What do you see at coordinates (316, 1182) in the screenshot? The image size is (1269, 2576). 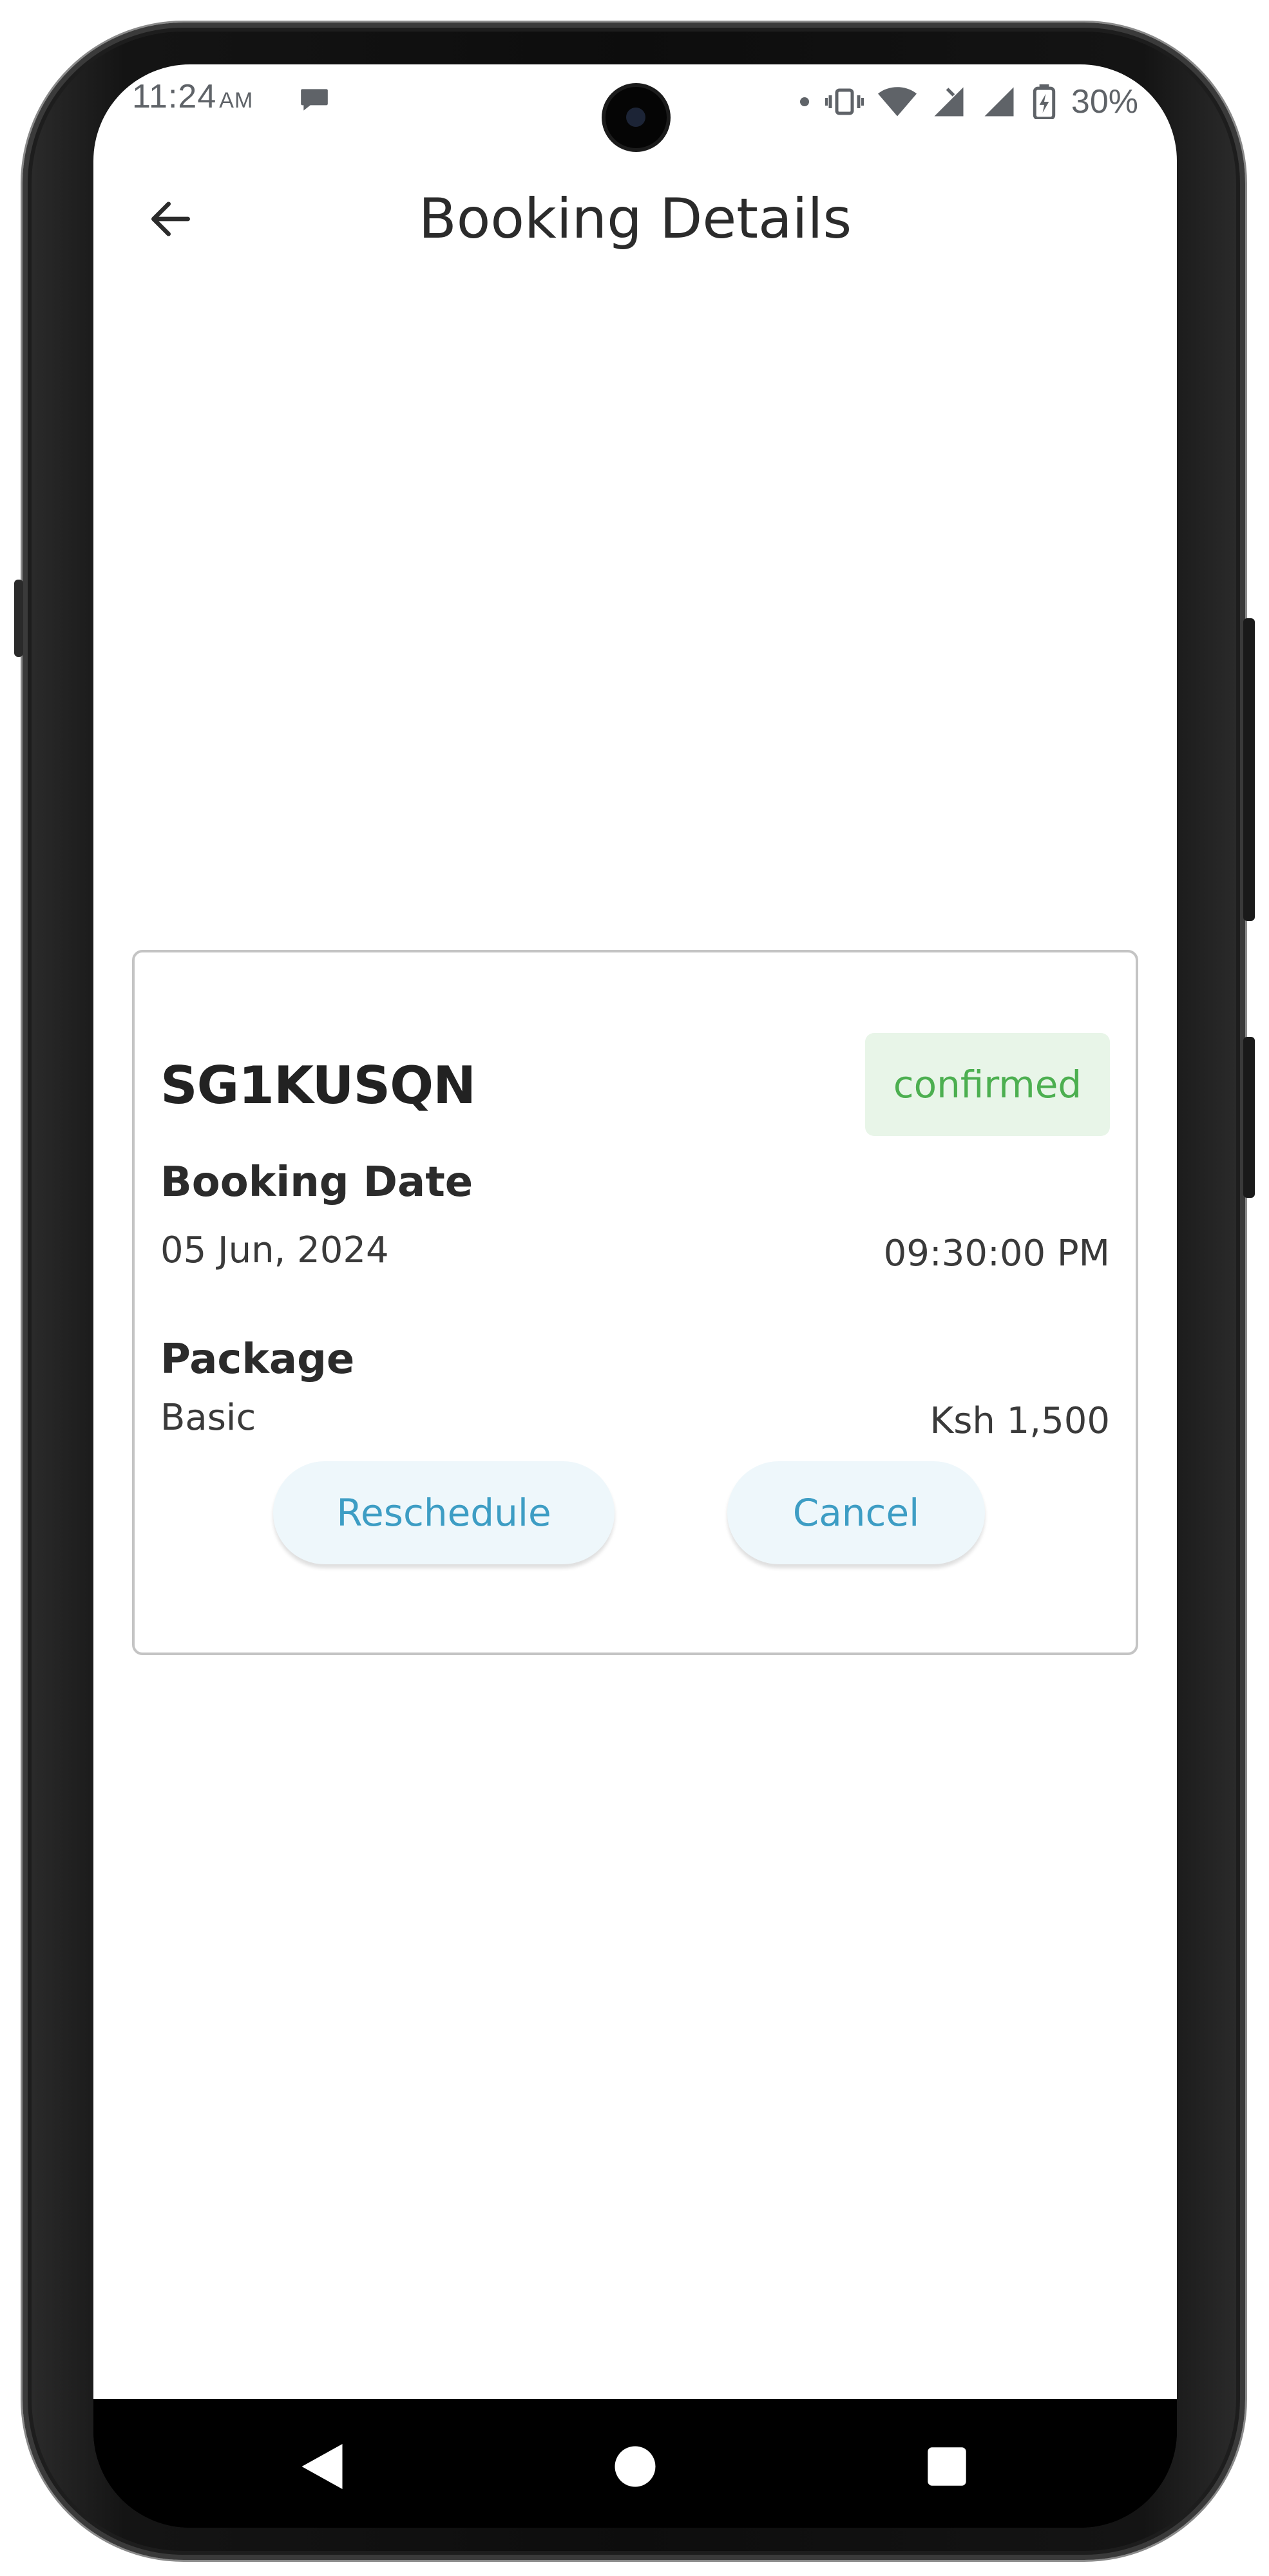 I see `booking-date-label: Booking Date` at bounding box center [316, 1182].